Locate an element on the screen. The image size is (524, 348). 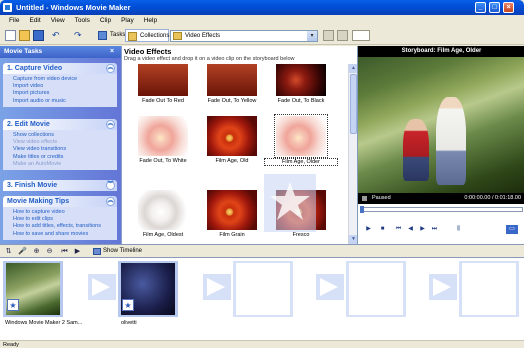
effect-fade-out-white: Fade Out, To White is located at coordinates (163, 142).